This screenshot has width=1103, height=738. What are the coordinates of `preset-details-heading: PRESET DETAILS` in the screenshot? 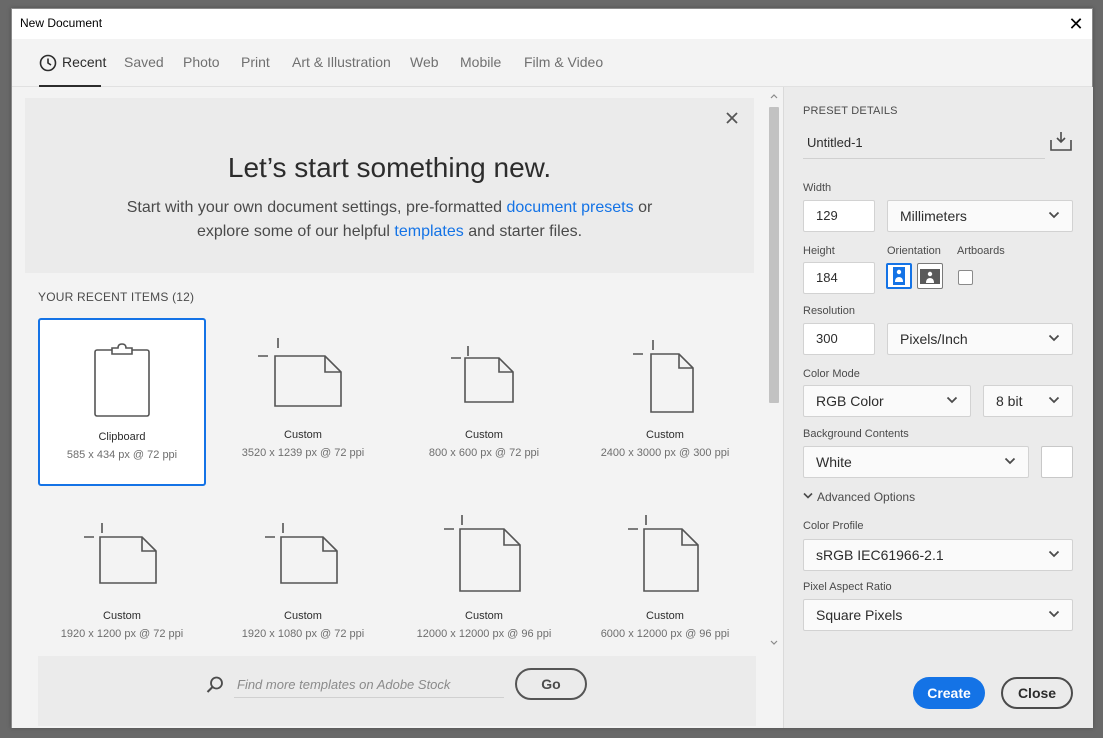 It's located at (850, 111).